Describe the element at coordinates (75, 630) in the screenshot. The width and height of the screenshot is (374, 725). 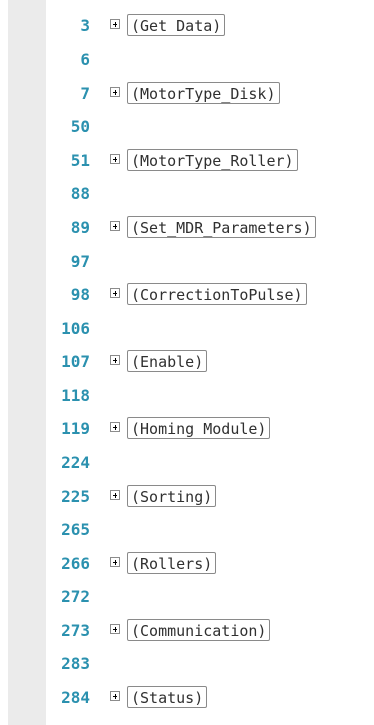
I see `line-number: 273` at that location.